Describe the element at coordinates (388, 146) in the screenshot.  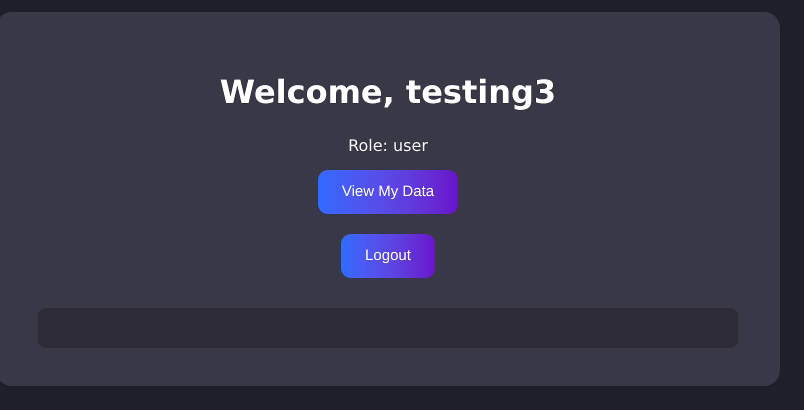
I see `role-text: Role: user` at that location.